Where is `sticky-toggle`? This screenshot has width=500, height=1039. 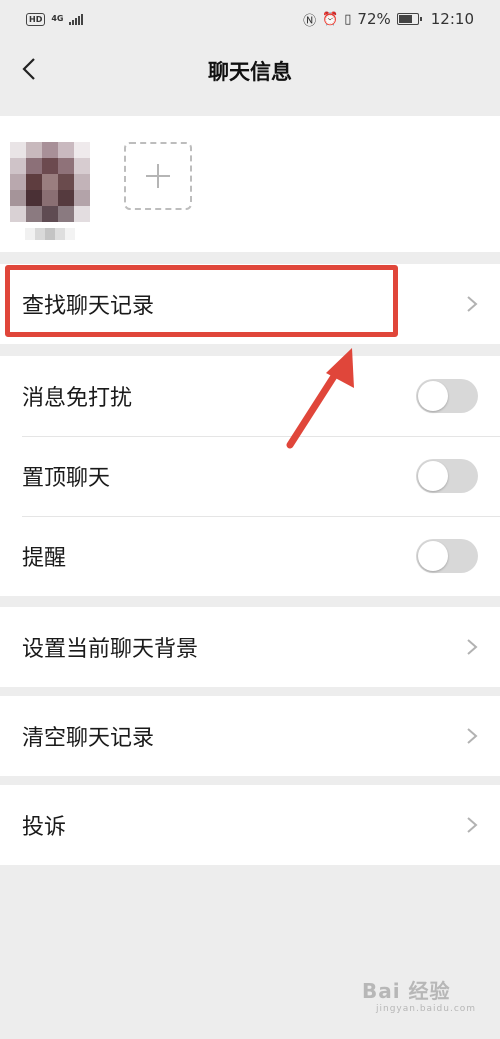 sticky-toggle is located at coordinates (447, 476).